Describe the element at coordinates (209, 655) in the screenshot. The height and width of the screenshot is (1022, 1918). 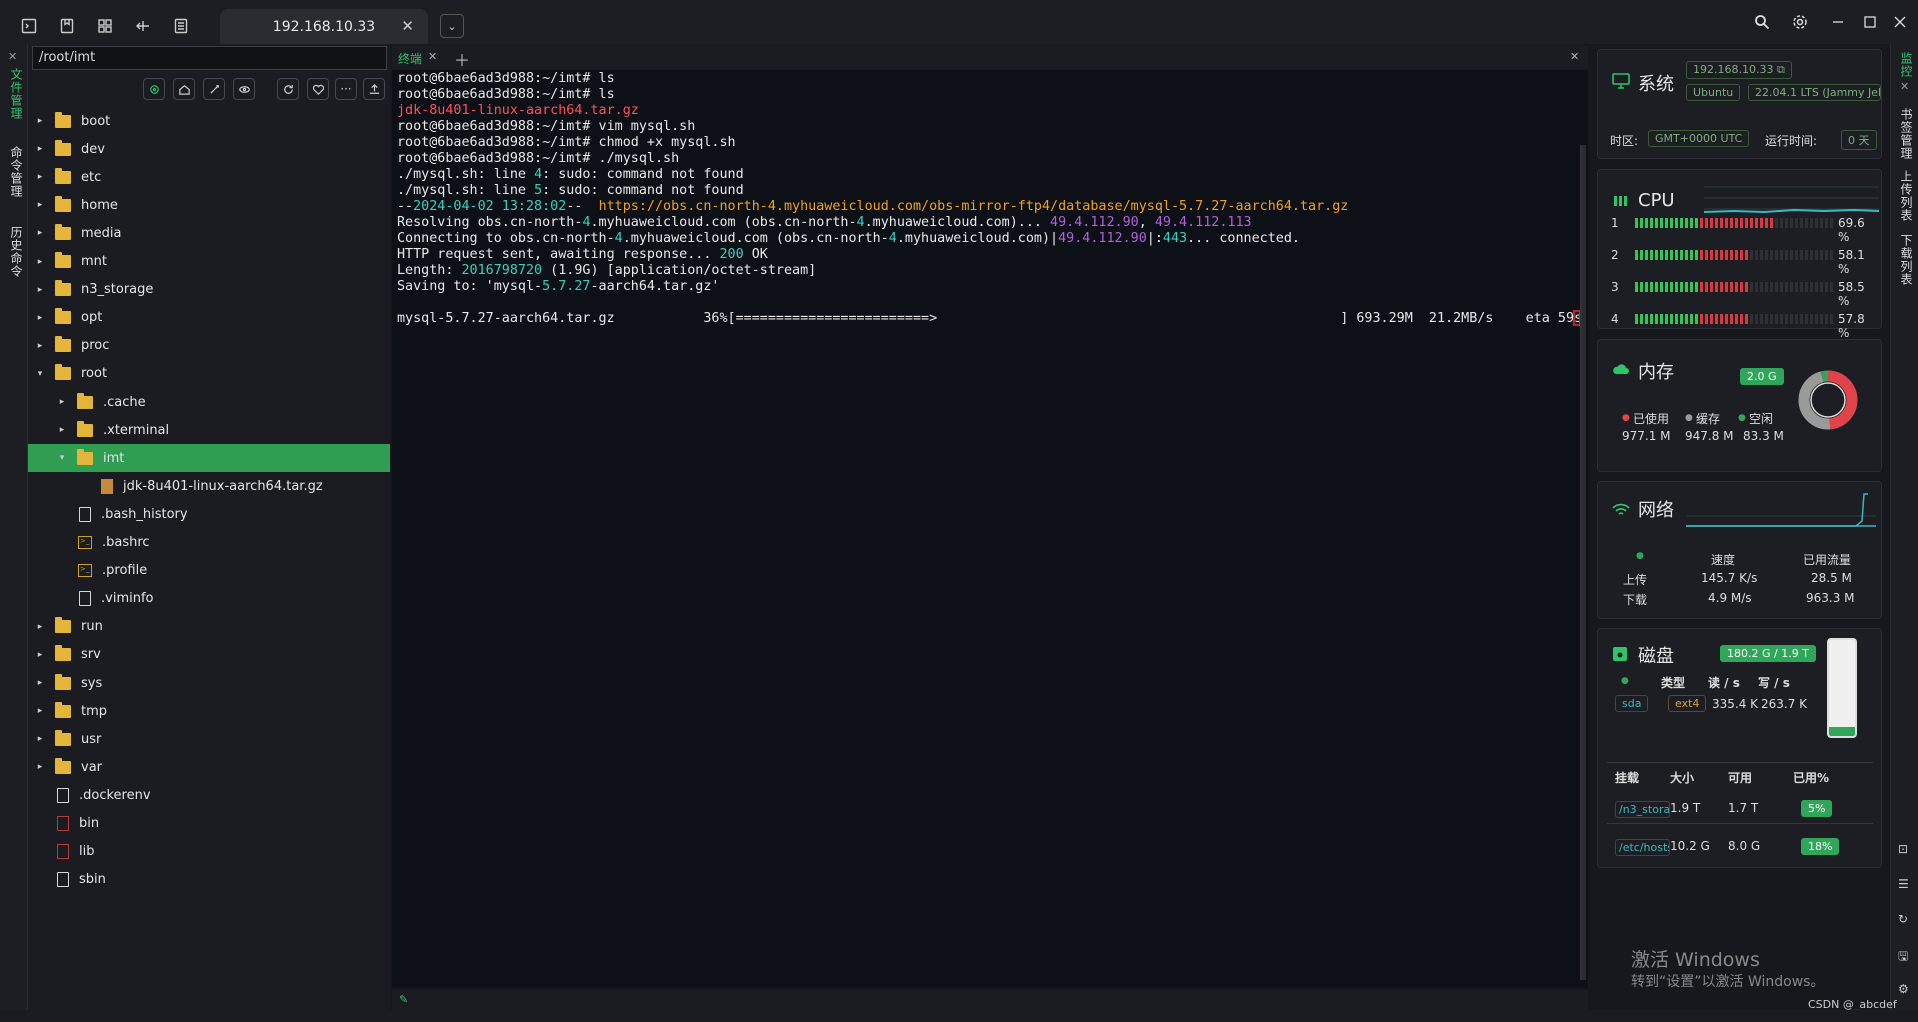
I see `tree-item-srv: ▸ srv` at that location.